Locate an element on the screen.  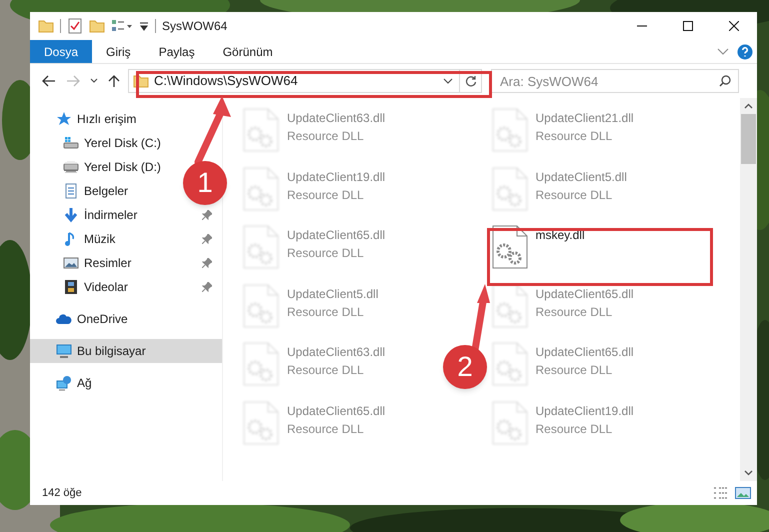
folder-icon is located at coordinates (46, 26).